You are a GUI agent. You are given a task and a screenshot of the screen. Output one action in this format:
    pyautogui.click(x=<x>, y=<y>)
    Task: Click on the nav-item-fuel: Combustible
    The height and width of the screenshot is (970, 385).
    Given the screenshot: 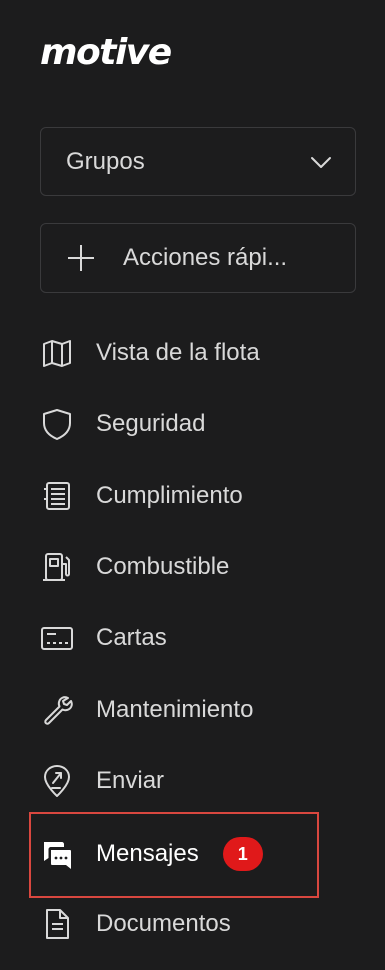 What is the action you would take?
    pyautogui.click(x=180, y=567)
    